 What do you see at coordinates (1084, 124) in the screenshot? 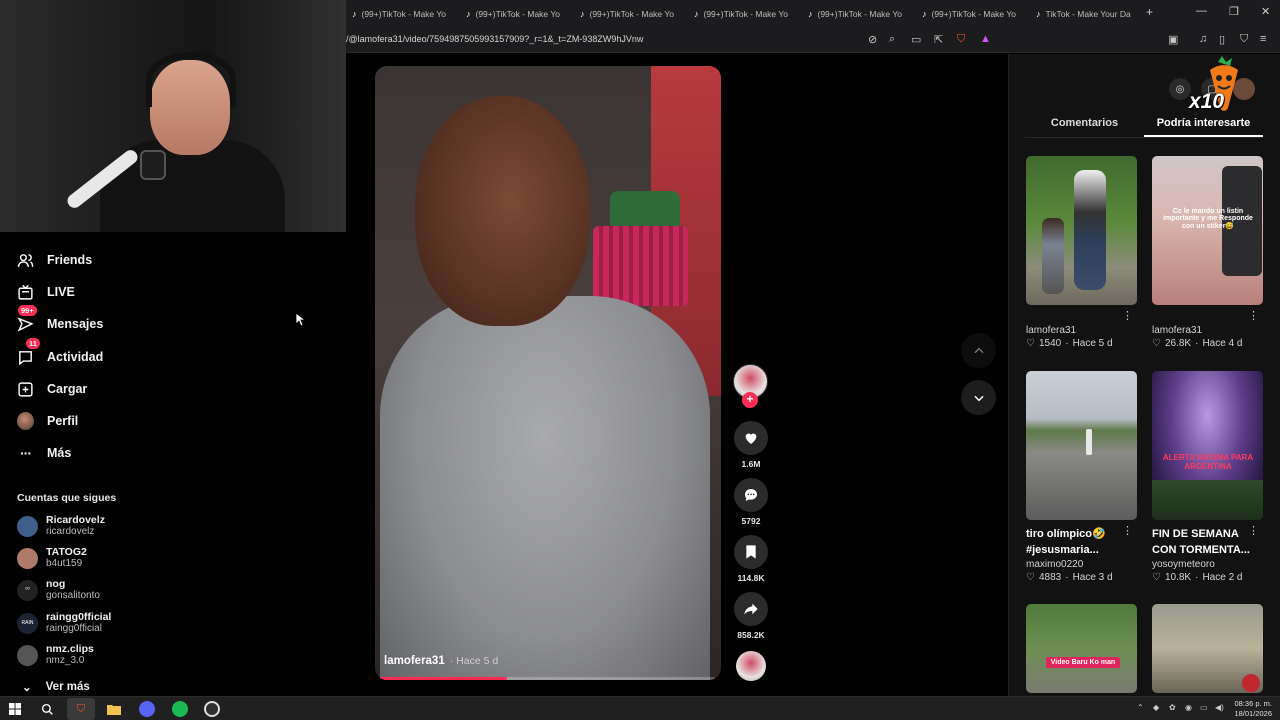
I see `tab-comments: Comentarios` at bounding box center [1084, 124].